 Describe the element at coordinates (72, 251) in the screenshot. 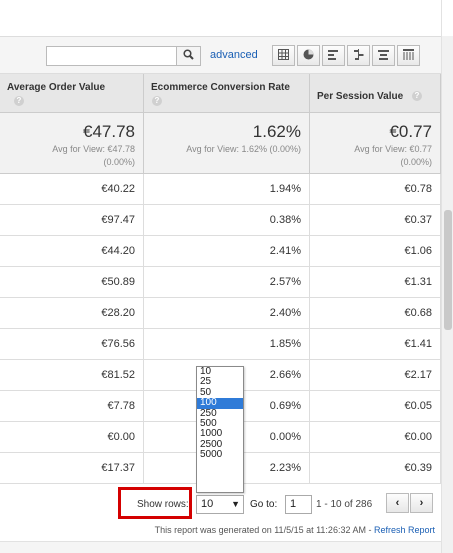

I see `average-order-value-cell: €44.20` at that location.